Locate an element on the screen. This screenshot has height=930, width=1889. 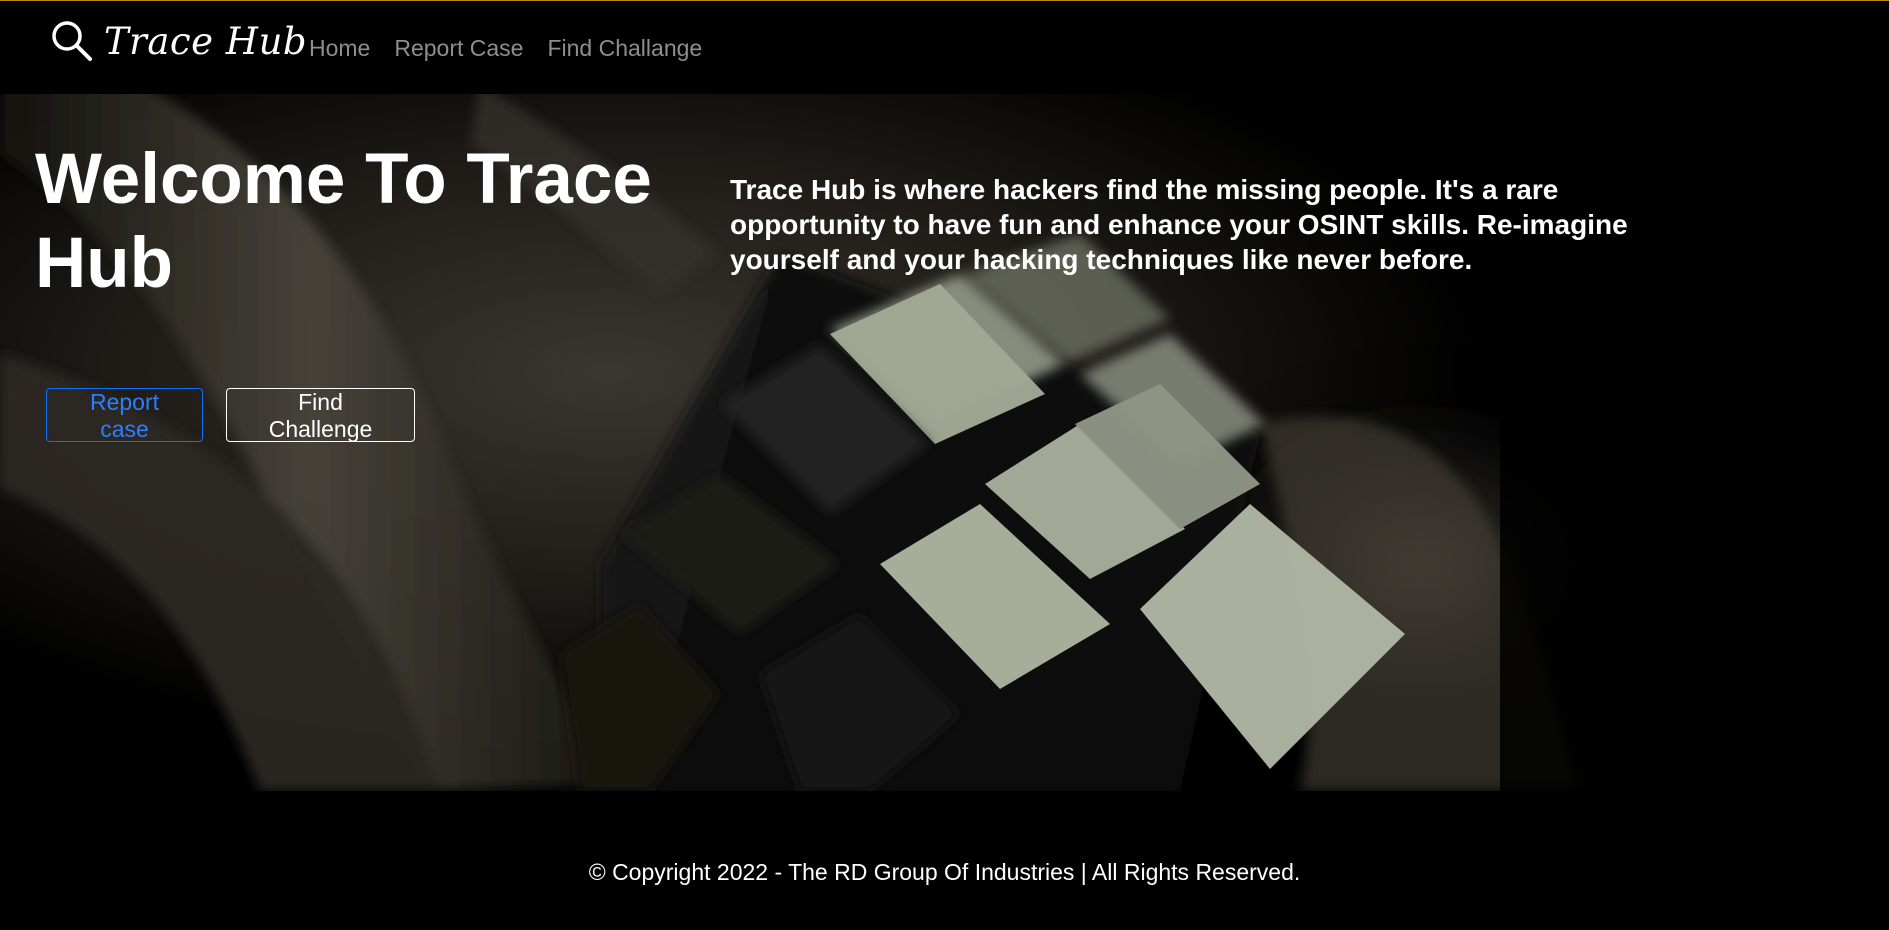
nav-link-home: Home is located at coordinates (339, 48).